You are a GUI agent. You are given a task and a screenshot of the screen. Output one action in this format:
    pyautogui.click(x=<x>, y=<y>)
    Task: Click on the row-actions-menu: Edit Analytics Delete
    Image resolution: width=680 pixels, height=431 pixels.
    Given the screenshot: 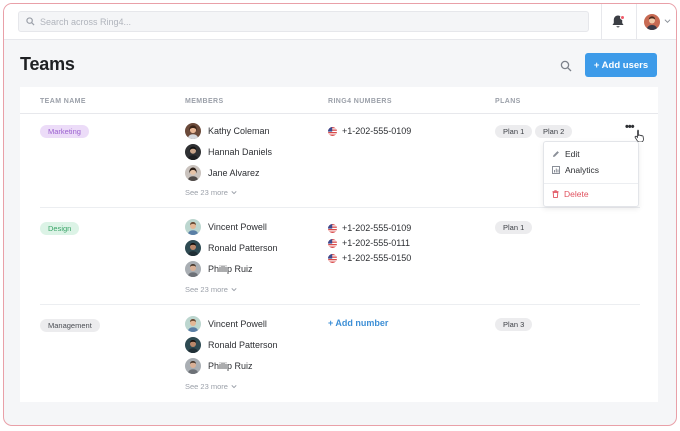 What is the action you would take?
    pyautogui.click(x=591, y=174)
    